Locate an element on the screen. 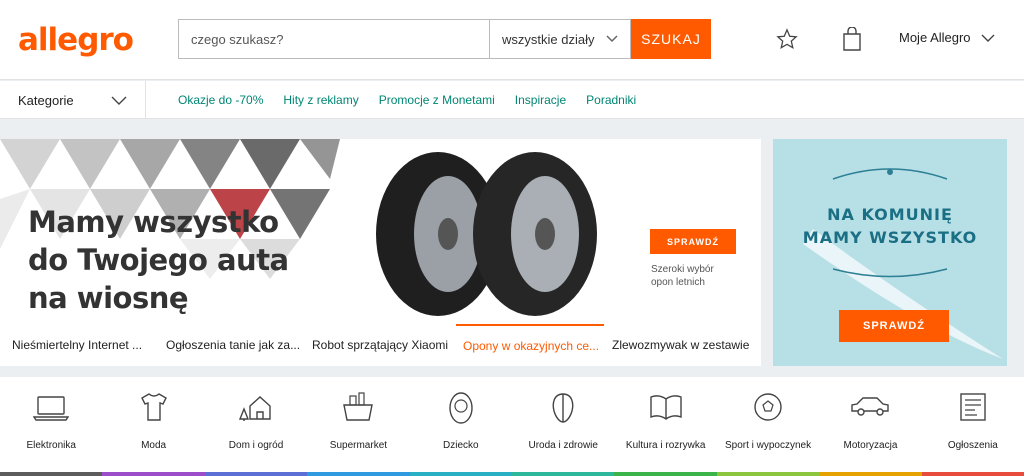 Image resolution: width=1024 pixels, height=476 pixels. category-label: Dom i ogród is located at coordinates (256, 445).